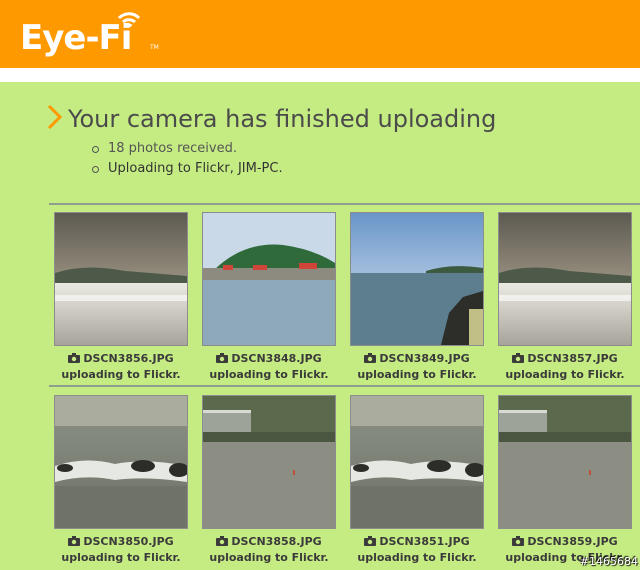 The height and width of the screenshot is (570, 640). I want to click on photo-filename-text: DSCN3857.JPG, so click(572, 358).